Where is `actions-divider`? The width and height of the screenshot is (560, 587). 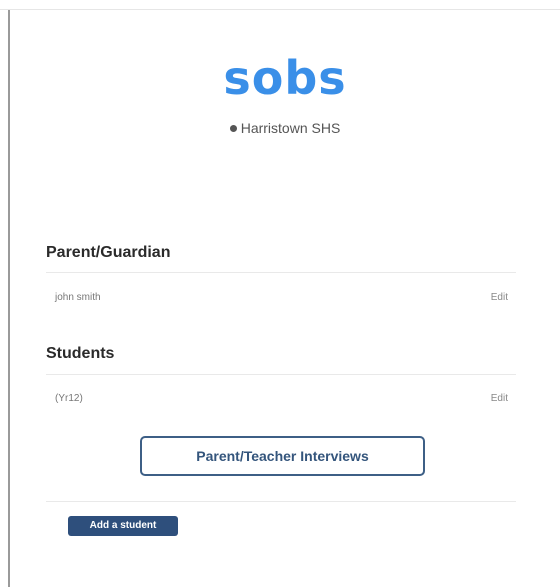 actions-divider is located at coordinates (281, 501).